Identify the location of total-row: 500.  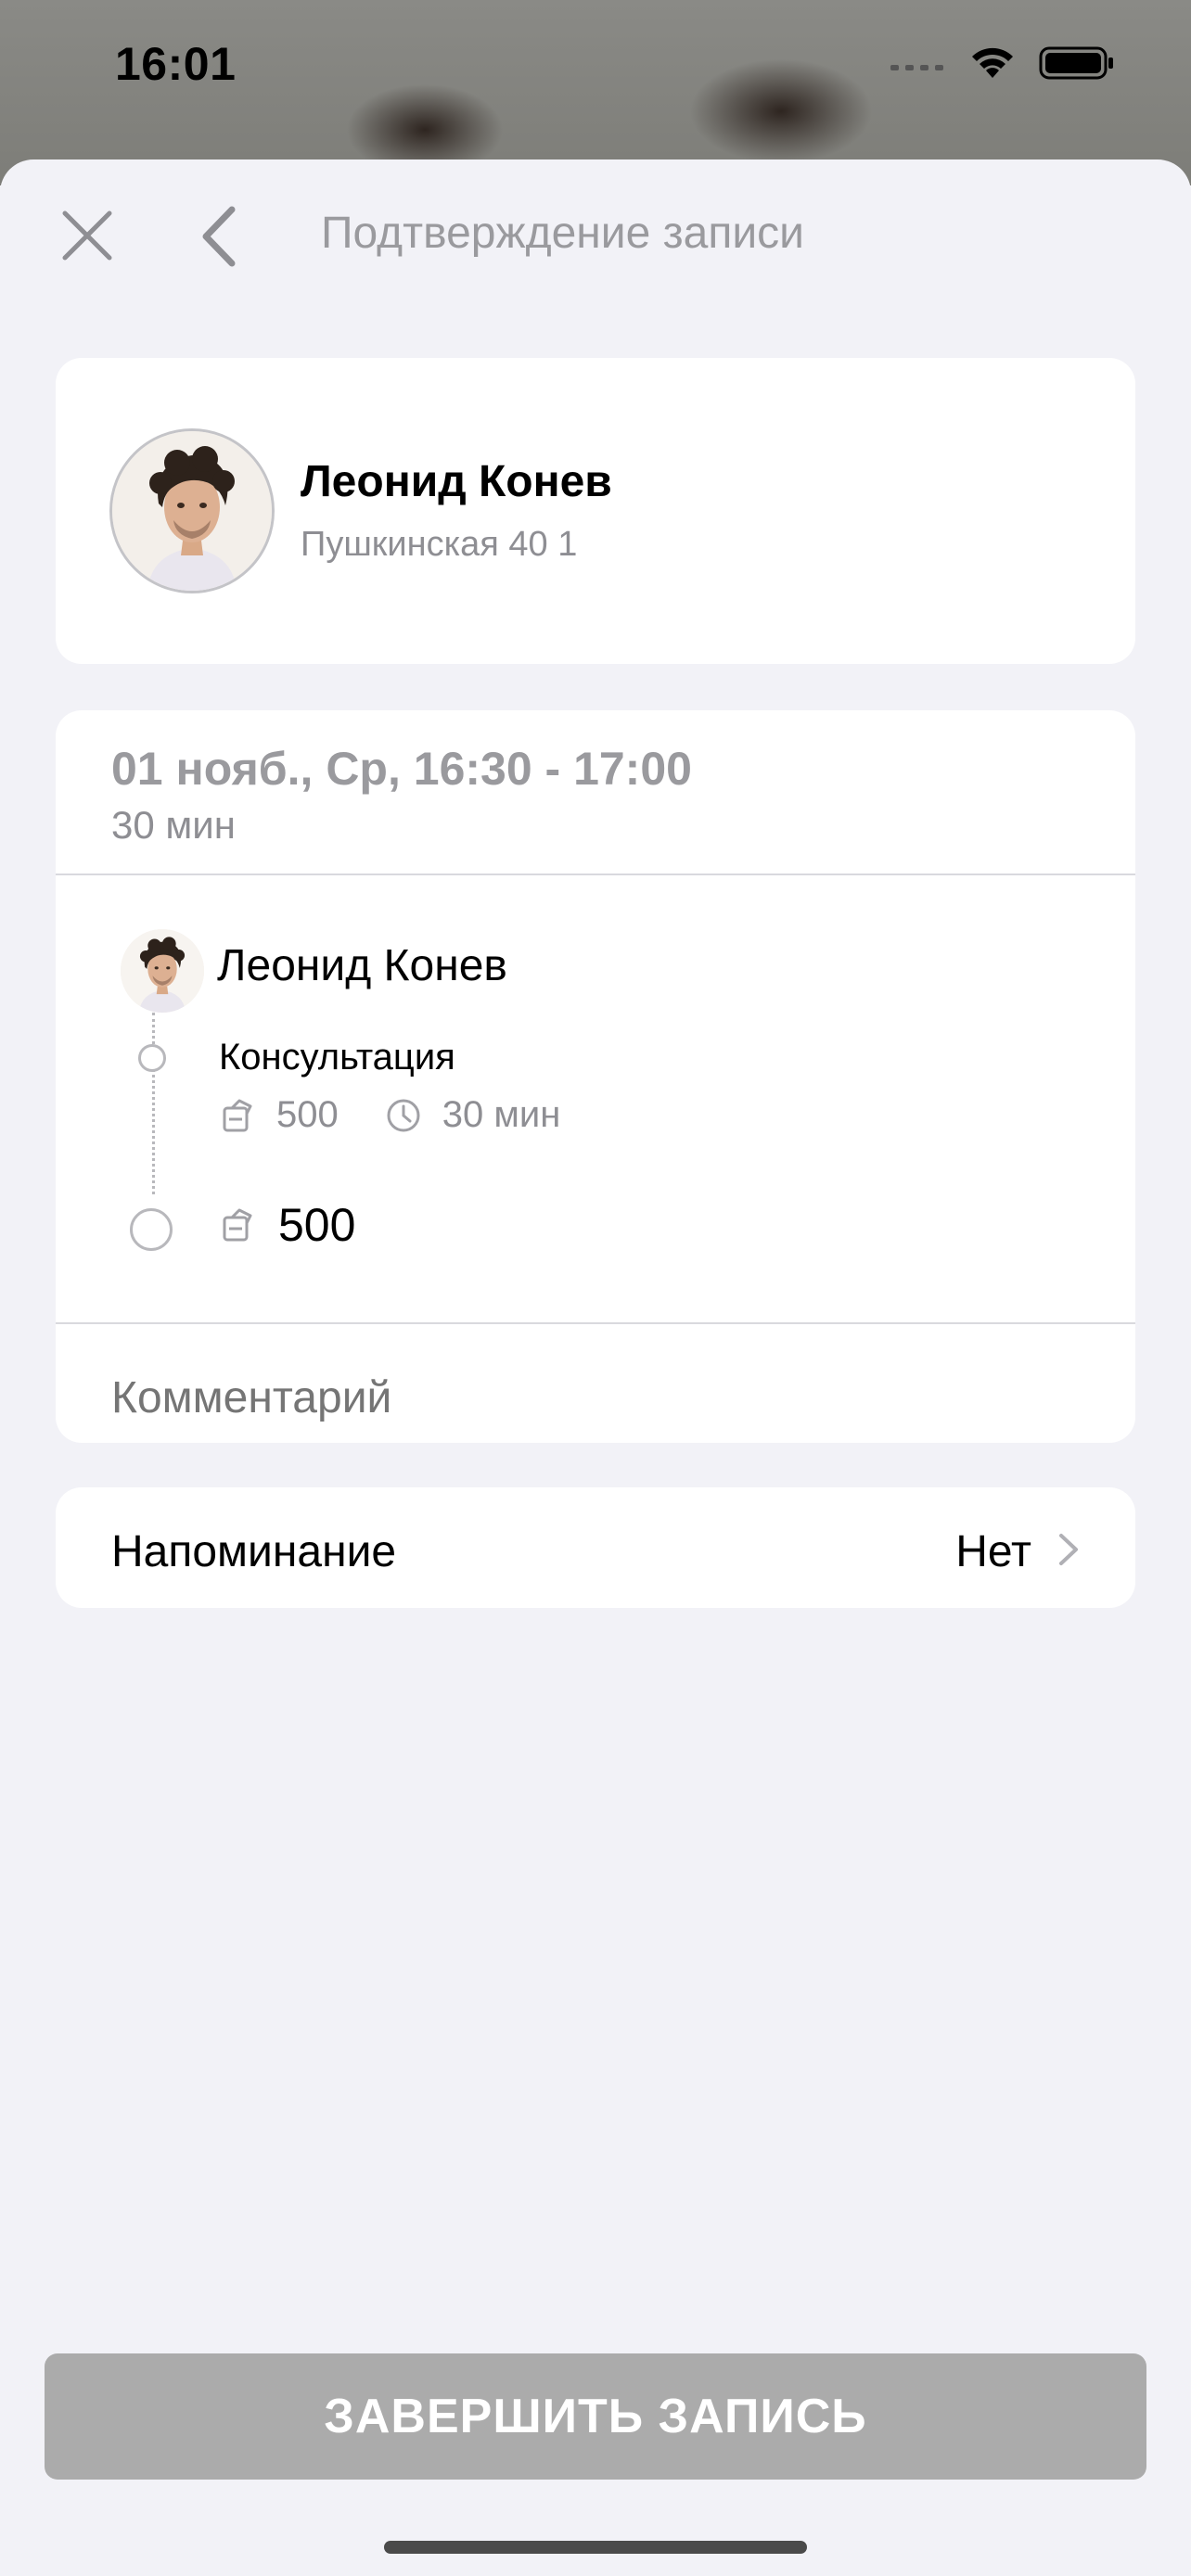
(287, 1225).